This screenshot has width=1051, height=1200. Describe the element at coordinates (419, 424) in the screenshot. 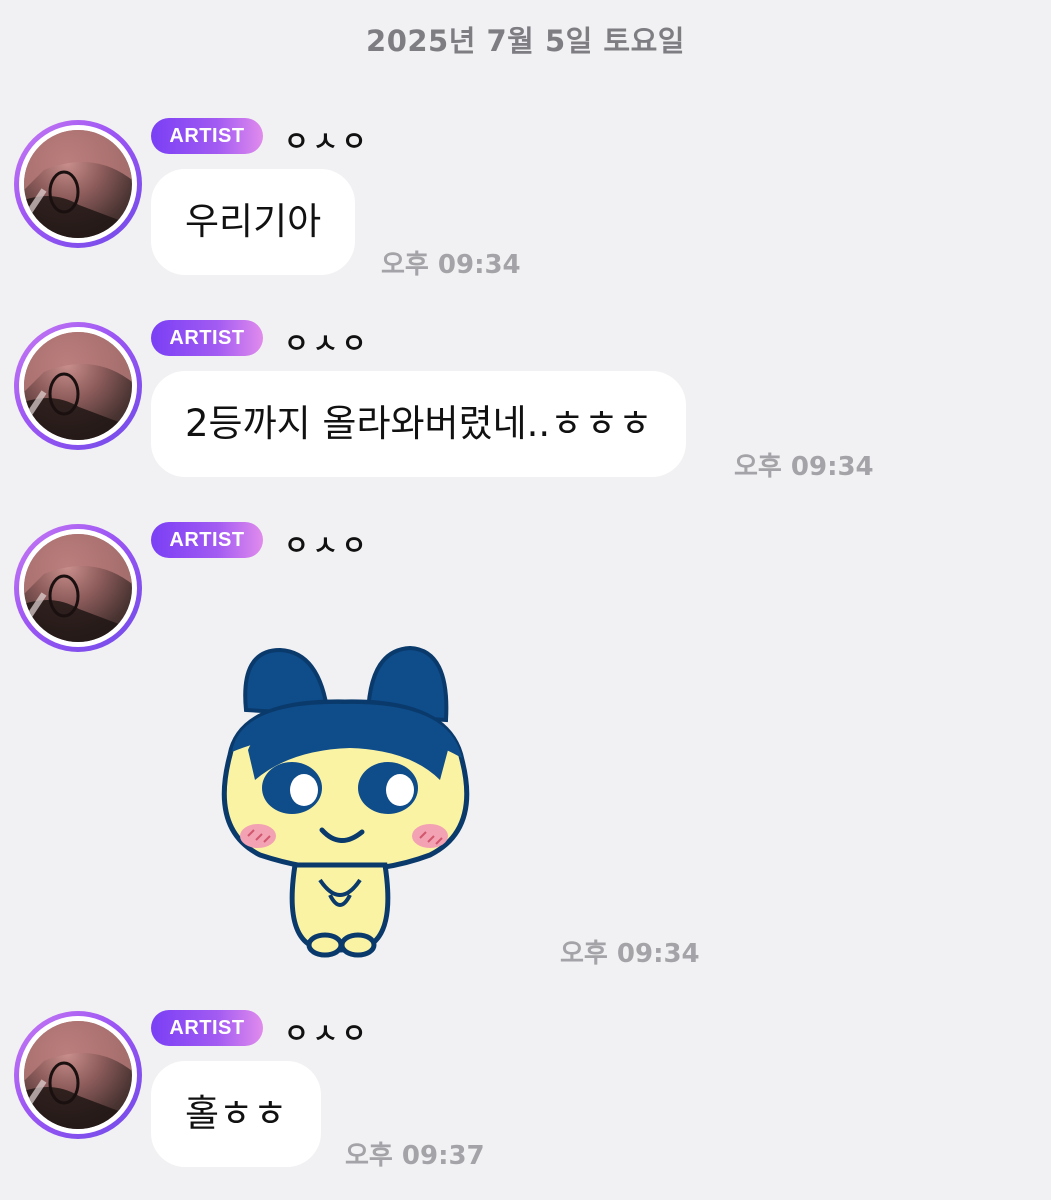

I see `message-bubble: 2등까지 올라와버렸네..ㅎㅎㅎ` at that location.